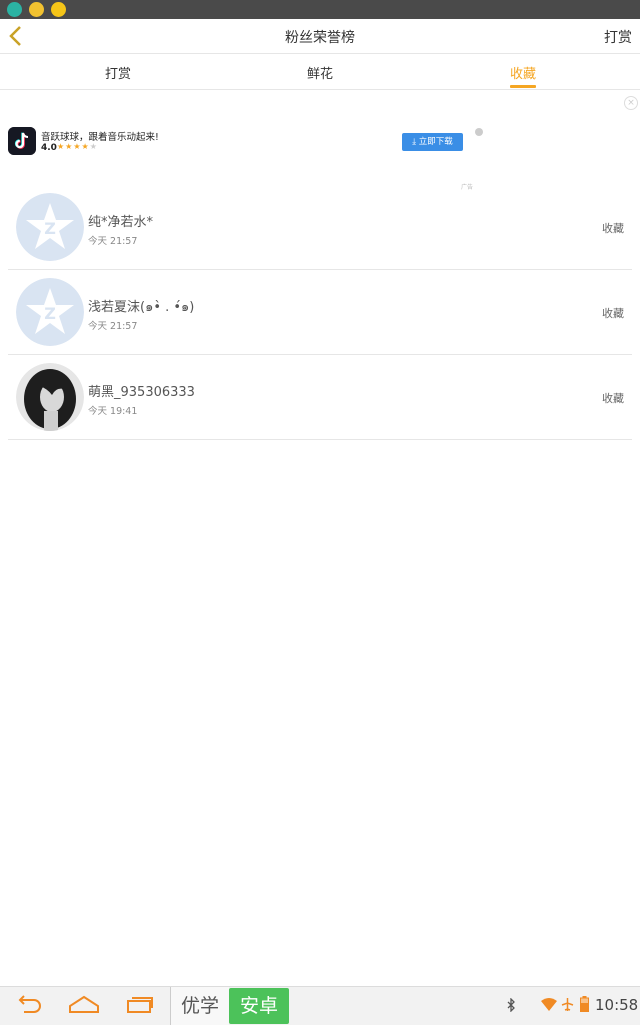  I want to click on list-item: Z 纯*净若水* 今天 21:57 收藏, so click(320, 227).